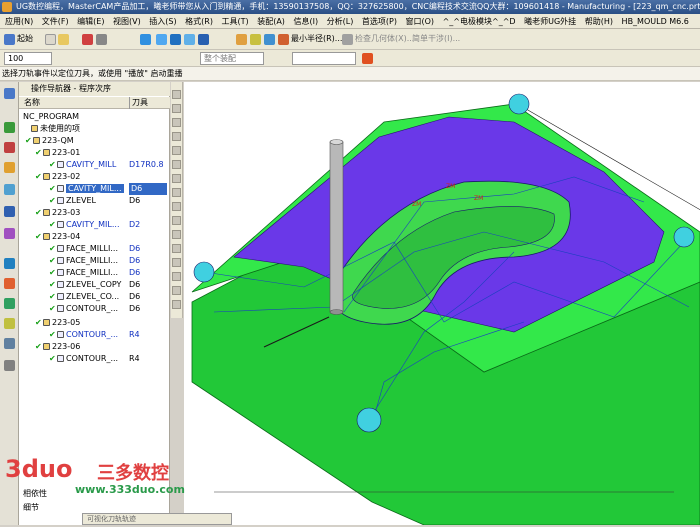 The width and height of the screenshot is (700, 527). Describe the element at coordinates (9, 189) in the screenshot. I see `assembly-tab-icon` at that location.